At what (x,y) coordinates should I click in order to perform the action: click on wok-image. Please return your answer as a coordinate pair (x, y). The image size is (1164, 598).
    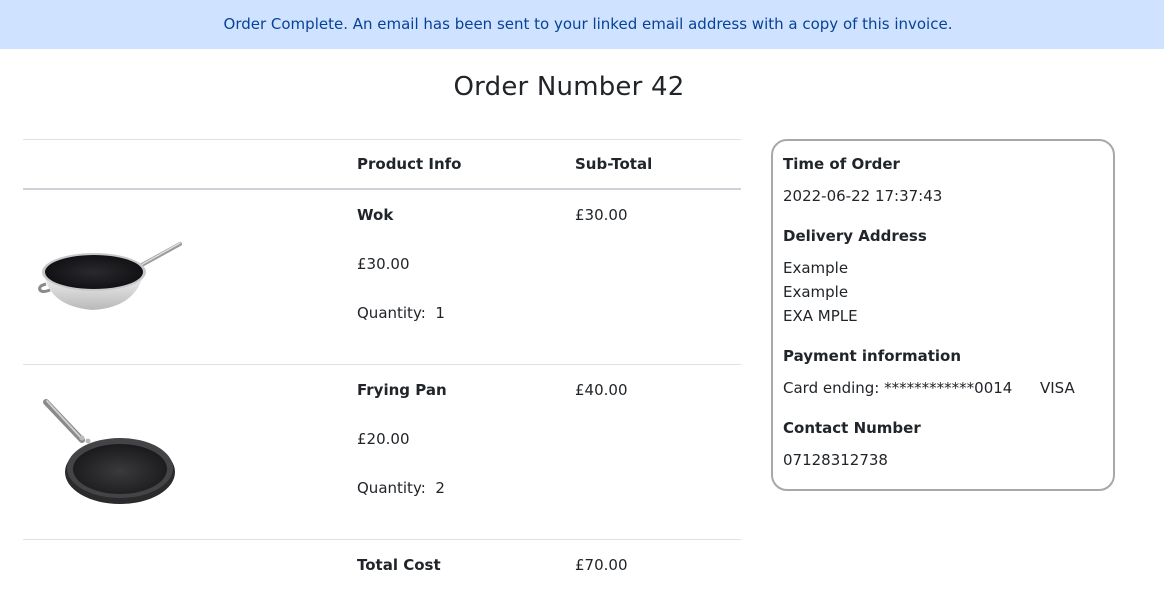
    Looking at the image, I should click on (109, 276).